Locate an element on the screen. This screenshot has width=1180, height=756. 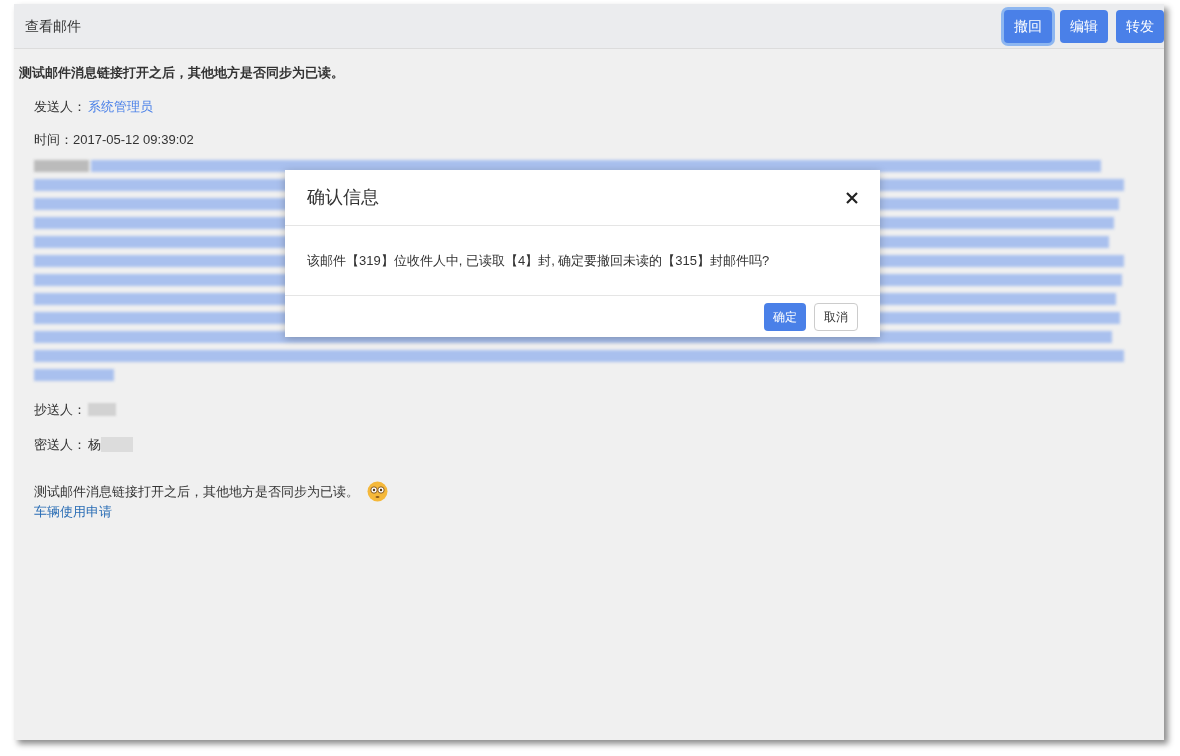
dialog-button: 取消 is located at coordinates (836, 316).